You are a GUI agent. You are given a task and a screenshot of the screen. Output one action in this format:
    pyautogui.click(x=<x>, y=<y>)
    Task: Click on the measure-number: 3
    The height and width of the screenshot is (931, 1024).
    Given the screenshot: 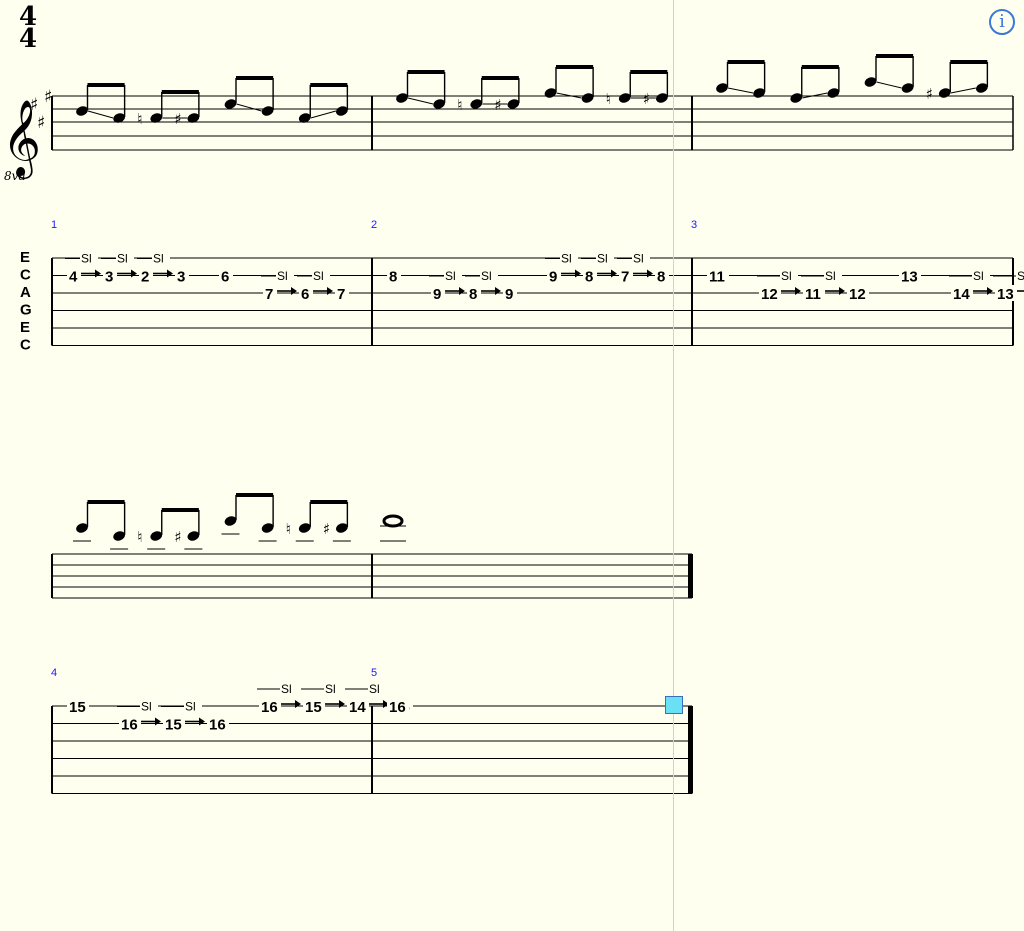 What is the action you would take?
    pyautogui.click(x=694, y=225)
    